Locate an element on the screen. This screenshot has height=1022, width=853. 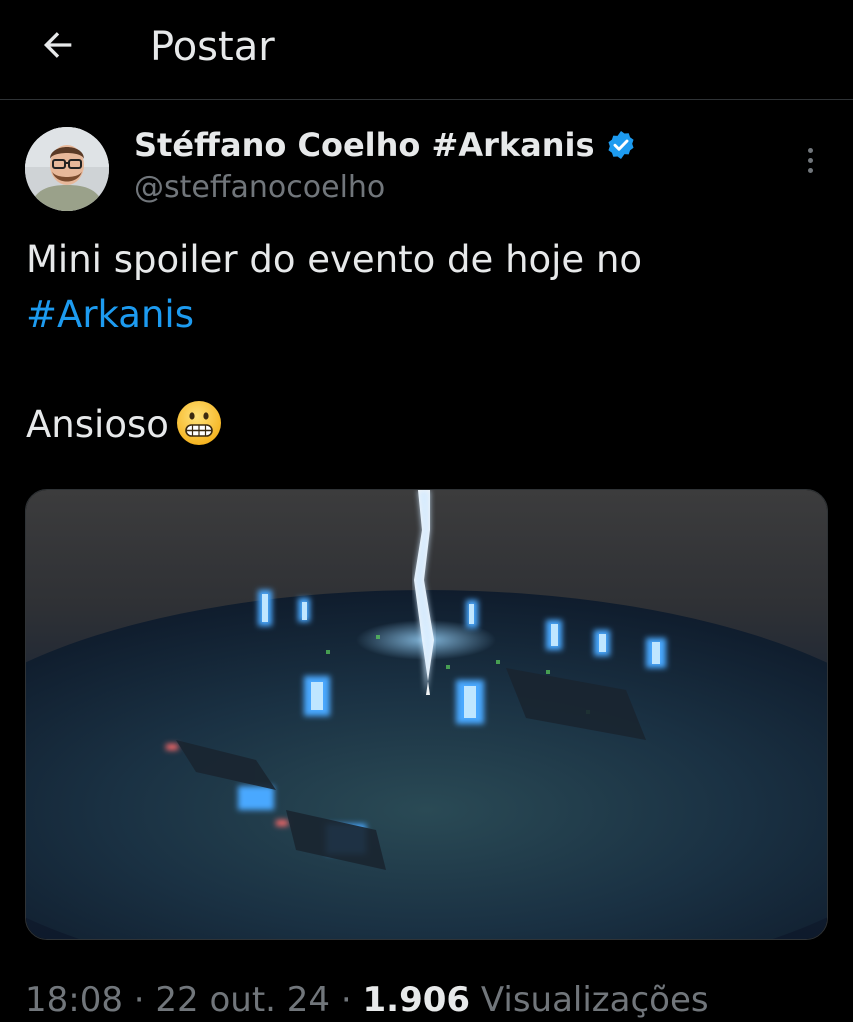
avatar-photo is located at coordinates (67, 169).